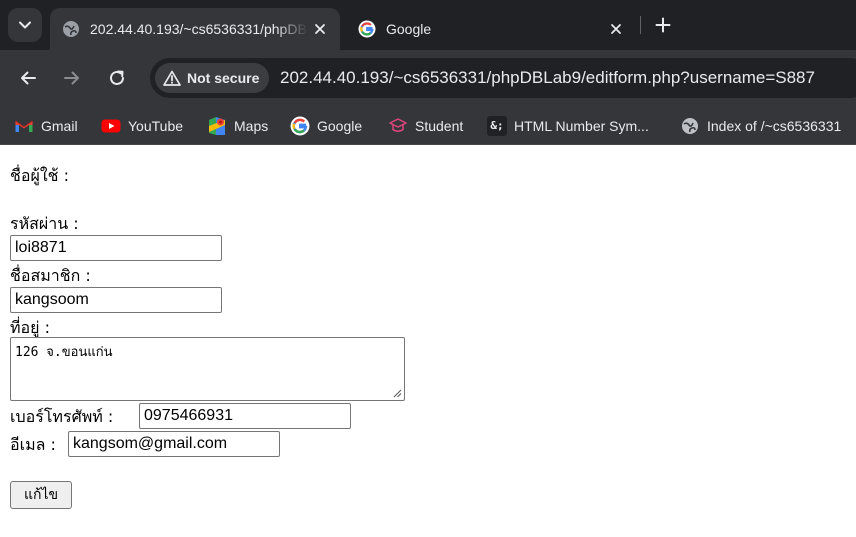 The image size is (856, 537). Describe the element at coordinates (497, 125) in the screenshot. I see `html-entity-icon: &;` at that location.